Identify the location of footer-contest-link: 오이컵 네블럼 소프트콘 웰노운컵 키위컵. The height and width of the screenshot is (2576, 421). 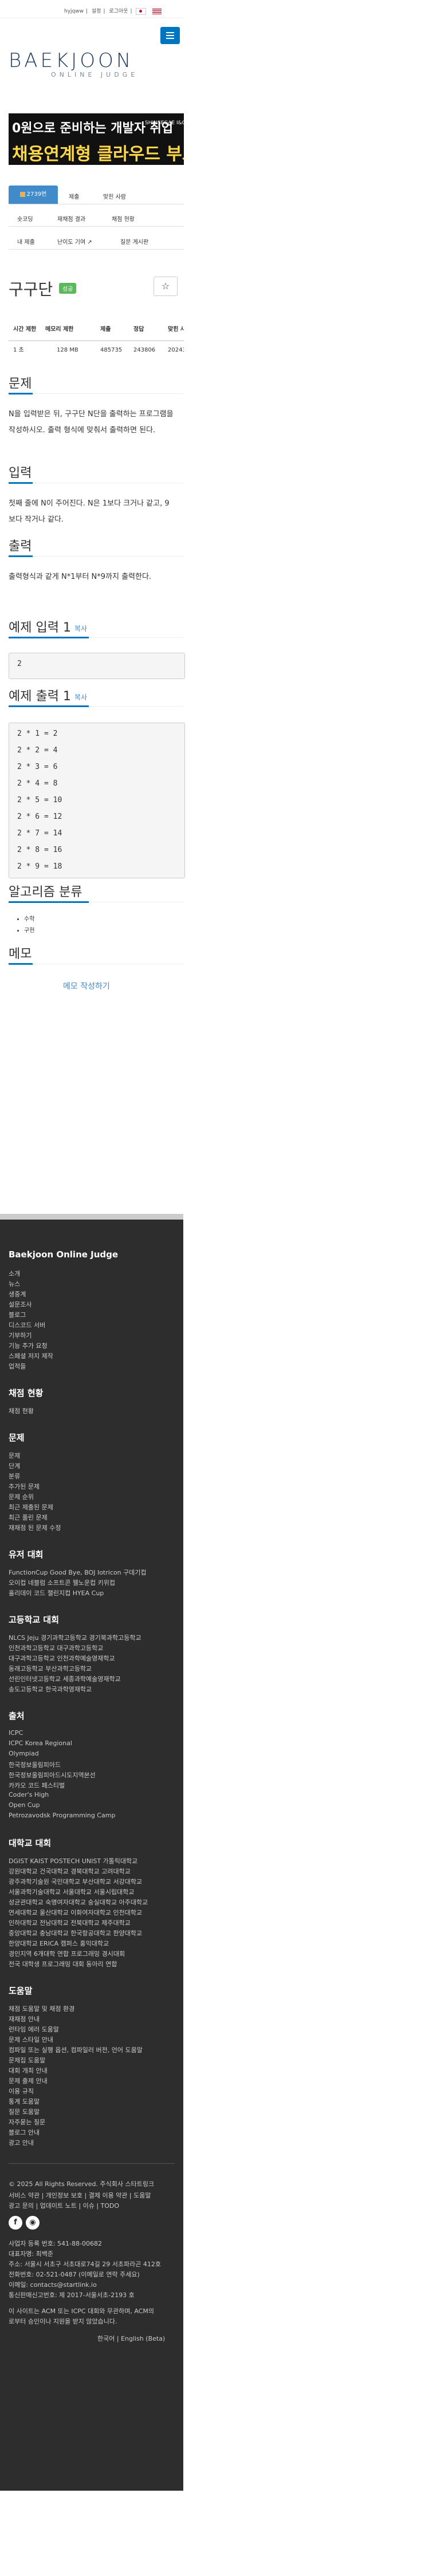
(62, 1582).